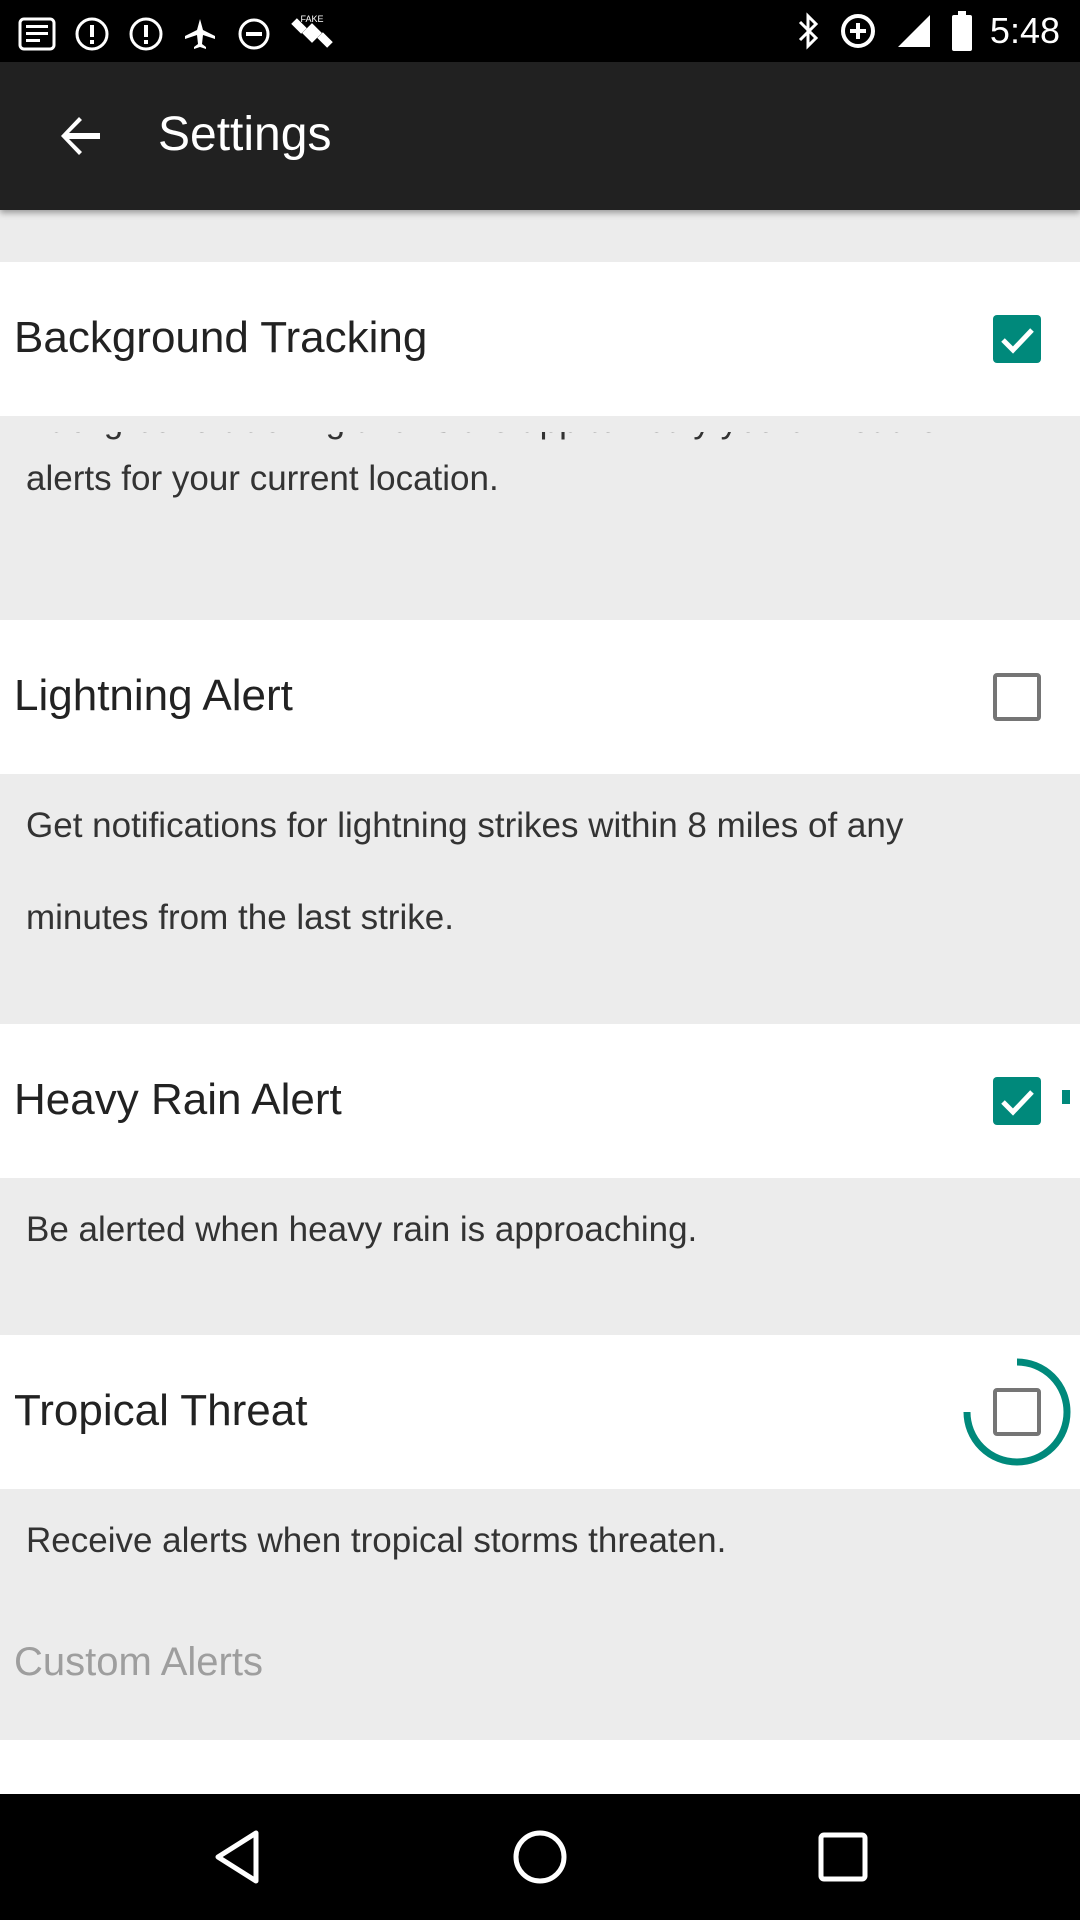 The height and width of the screenshot is (1920, 1080). Describe the element at coordinates (857, 31) in the screenshot. I see `data-saver-icon` at that location.